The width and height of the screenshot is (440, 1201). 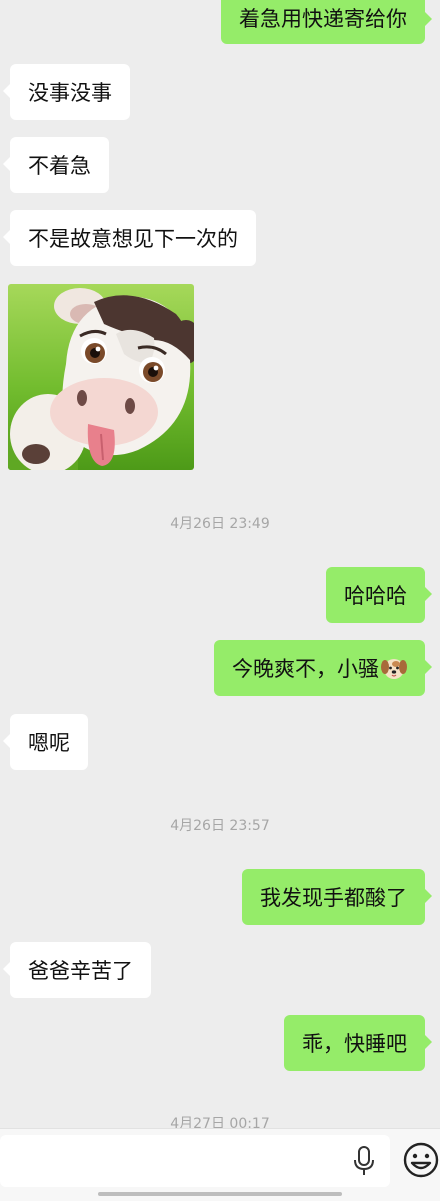 I want to click on incoming-message: 不是故意想见下一次的, so click(x=129, y=238).